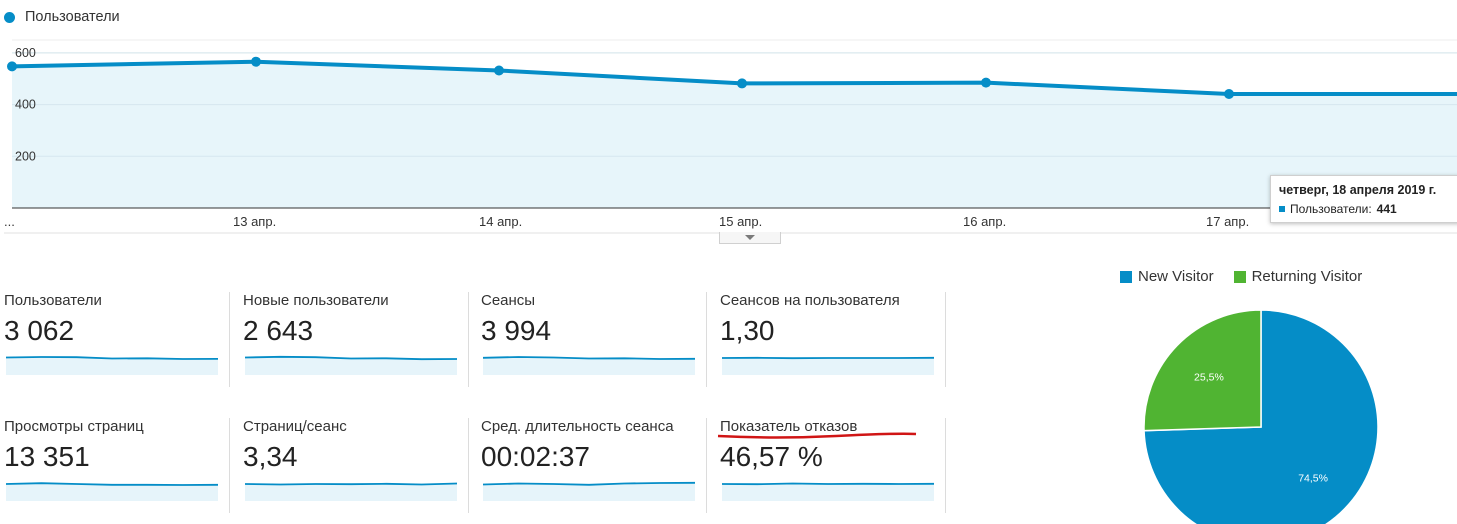 The width and height of the screenshot is (1457, 524). Describe the element at coordinates (577, 426) in the screenshot. I see `metric-label: Сред. длительность сеанса` at that location.